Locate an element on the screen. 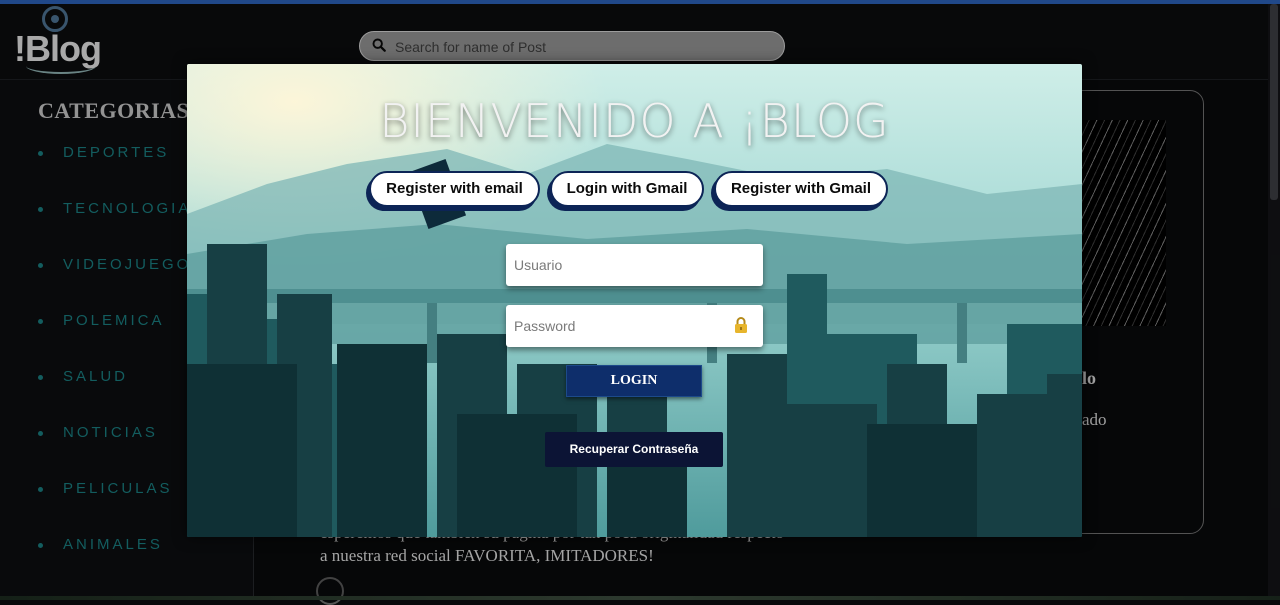 The width and height of the screenshot is (1280, 605). register-with-gmail-button: Register with Gmail is located at coordinates (801, 189).